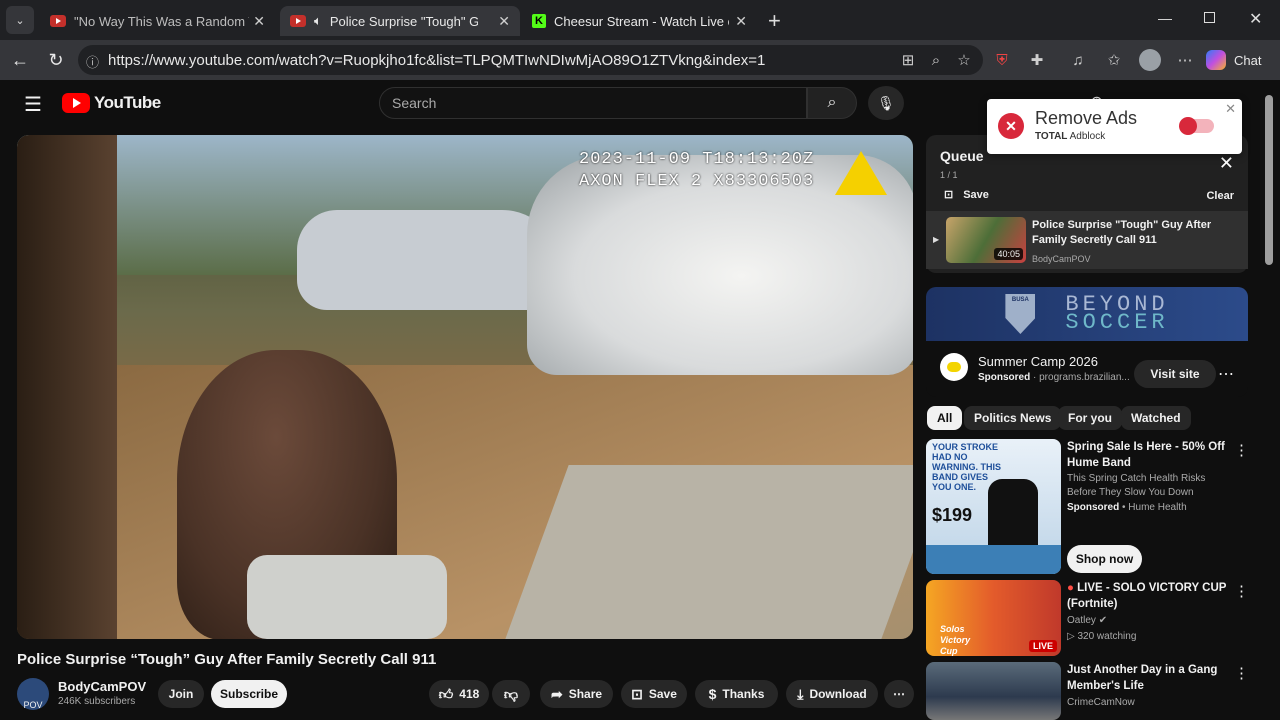 The image size is (1280, 720). Describe the element at coordinates (861, 173) in the screenshot. I see `axon-logo-icon` at that location.